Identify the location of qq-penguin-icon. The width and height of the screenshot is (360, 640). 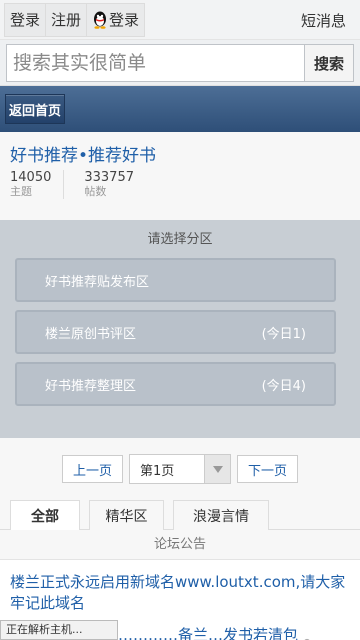
(100, 20).